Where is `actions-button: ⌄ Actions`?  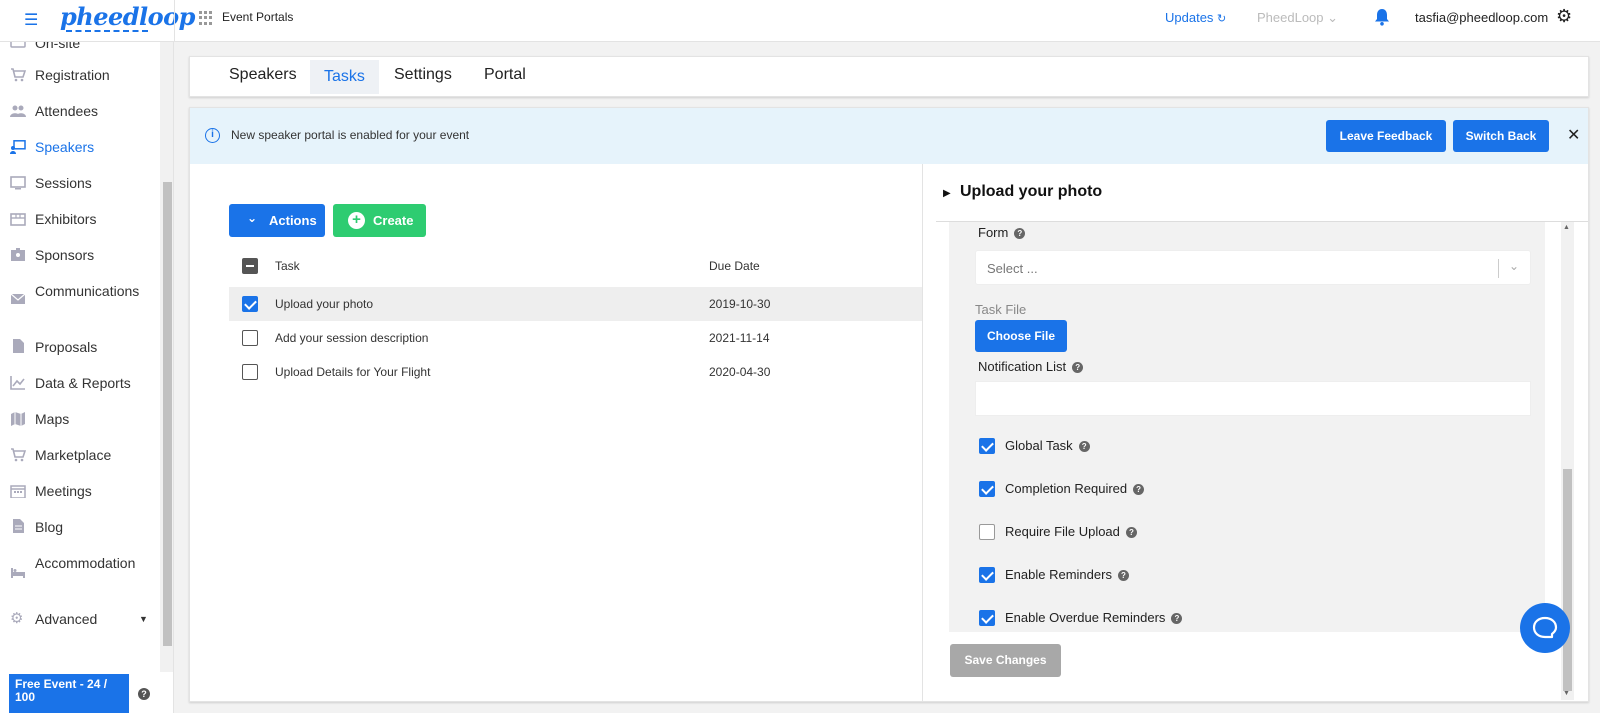
actions-button: ⌄ Actions is located at coordinates (277, 220).